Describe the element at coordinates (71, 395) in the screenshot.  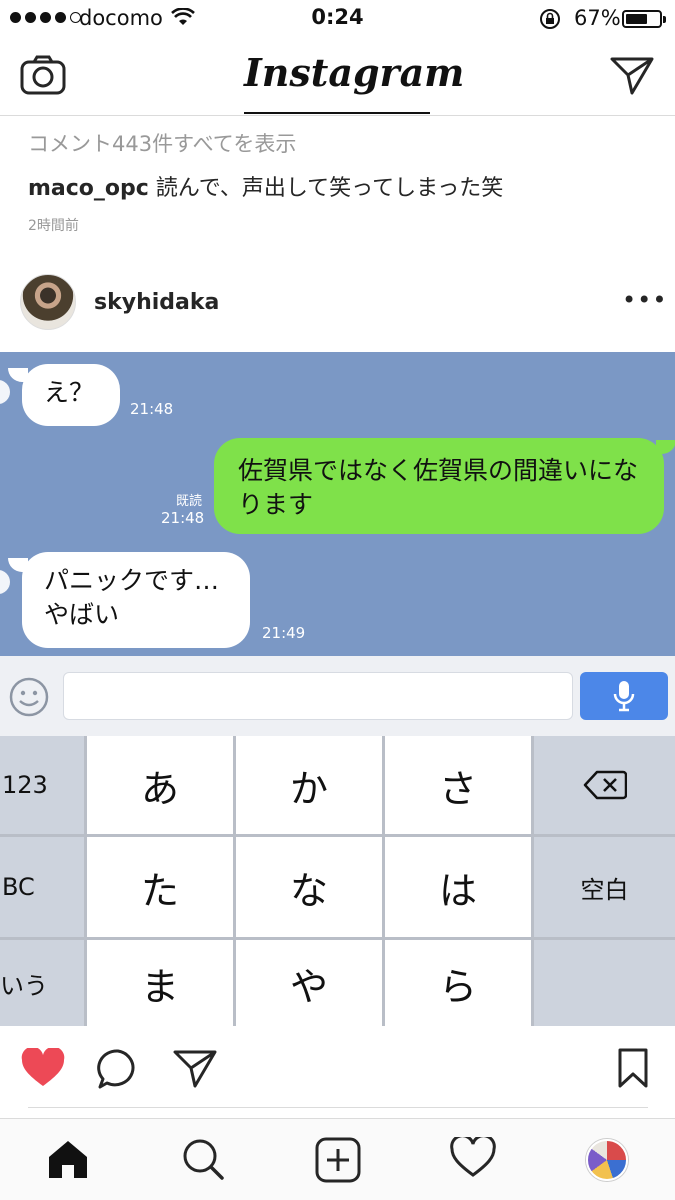
I see `chat-bubble-received: え？` at that location.